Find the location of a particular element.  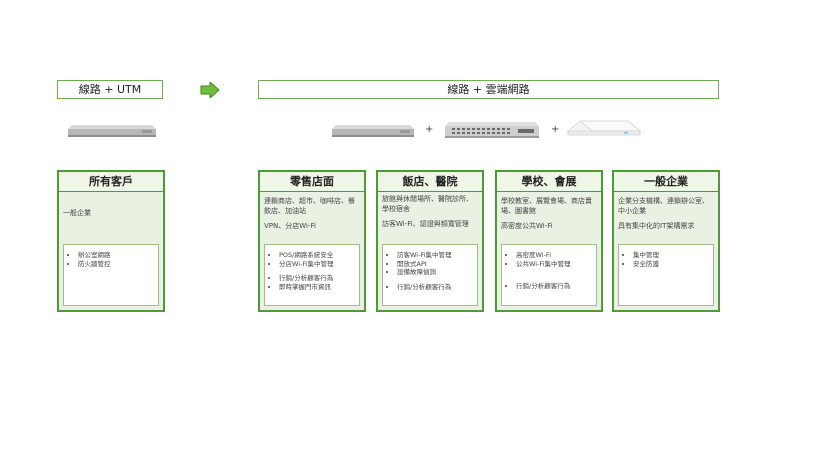

list-item: 安全防護 is located at coordinates (671, 264).